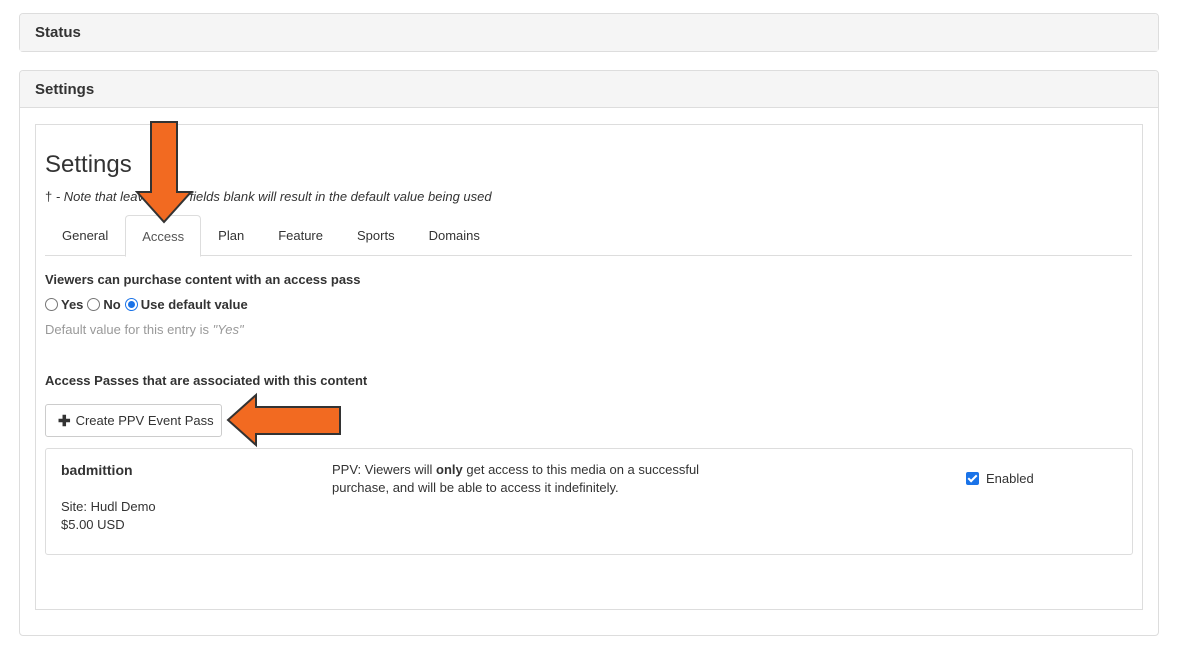  I want to click on plus-icon: ✚, so click(64, 421).